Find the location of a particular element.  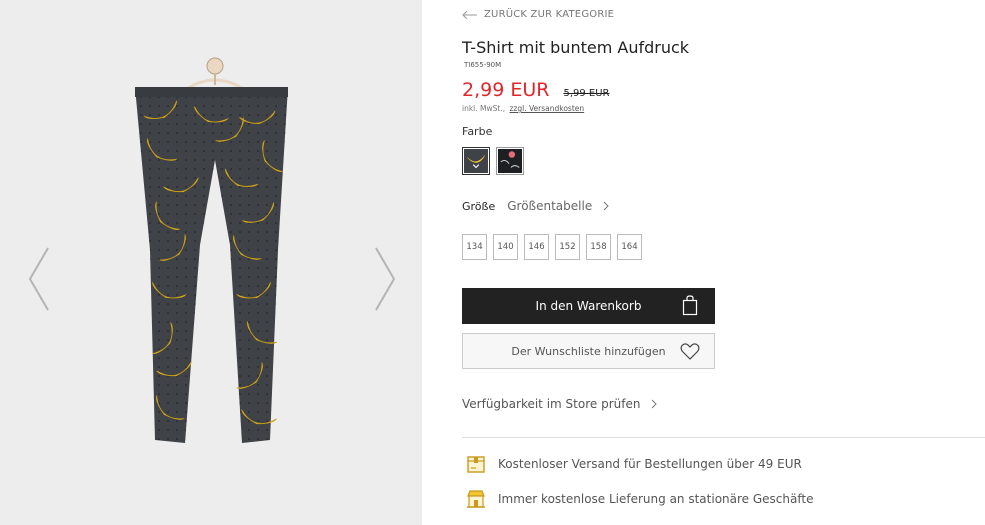

tax-text: inkl. MwSt., is located at coordinates (484, 108).